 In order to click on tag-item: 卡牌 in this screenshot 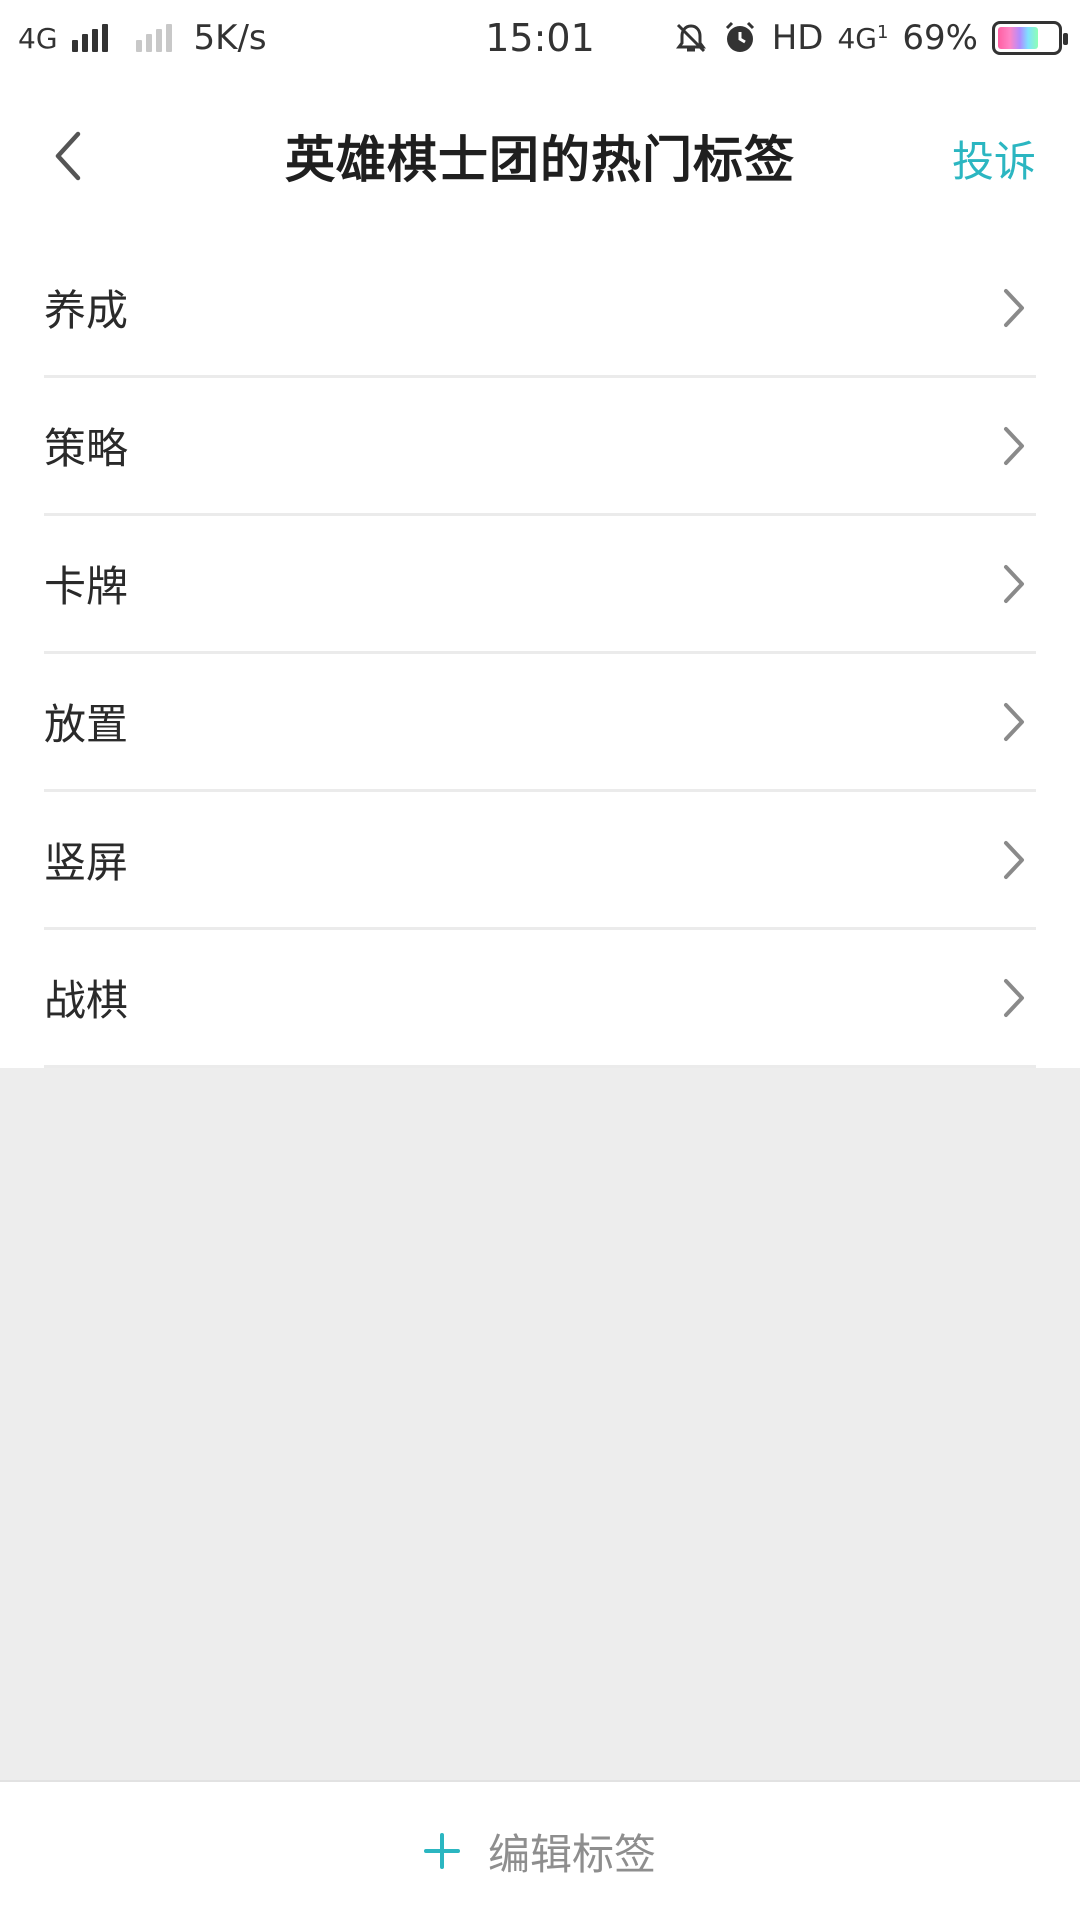, I will do `click(540, 585)`.